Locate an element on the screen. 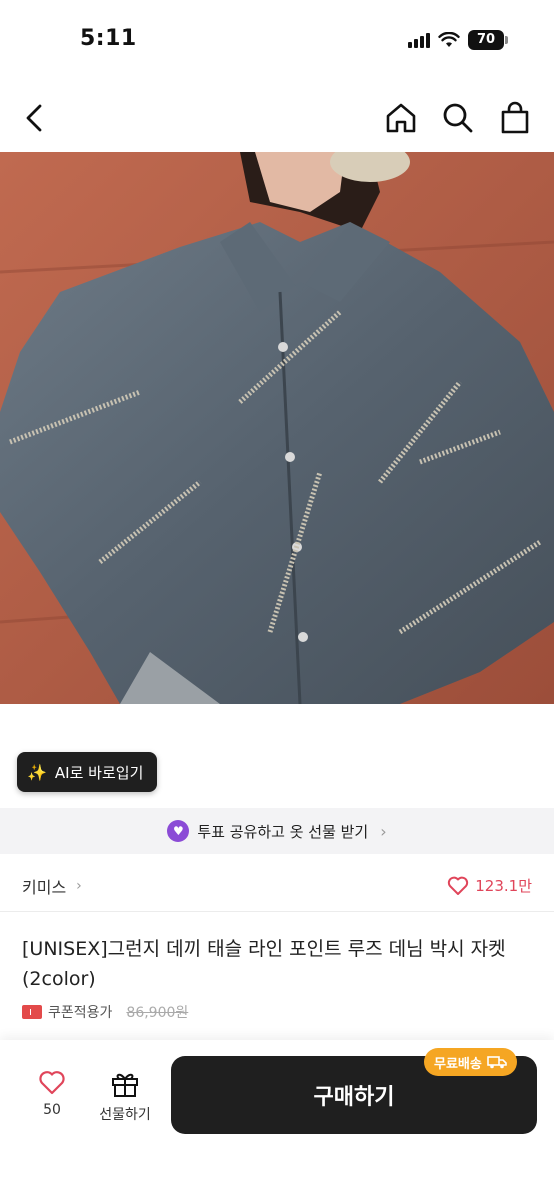 Image resolution: width=554 pixels, height=1200 pixels. brand-row: 키미스 › 123.1만 is located at coordinates (277, 886).